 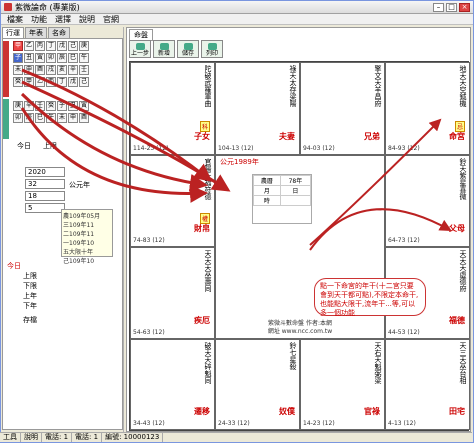 I want to click on toolbar-button-prev: 上一步, so click(x=140, y=49).